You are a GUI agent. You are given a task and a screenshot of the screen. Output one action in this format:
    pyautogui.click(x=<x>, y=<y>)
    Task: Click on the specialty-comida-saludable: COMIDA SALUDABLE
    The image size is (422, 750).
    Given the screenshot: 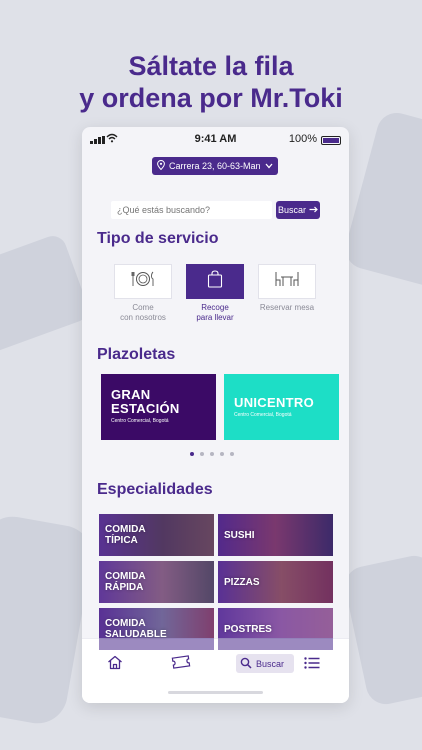 What is the action you would take?
    pyautogui.click(x=156, y=629)
    